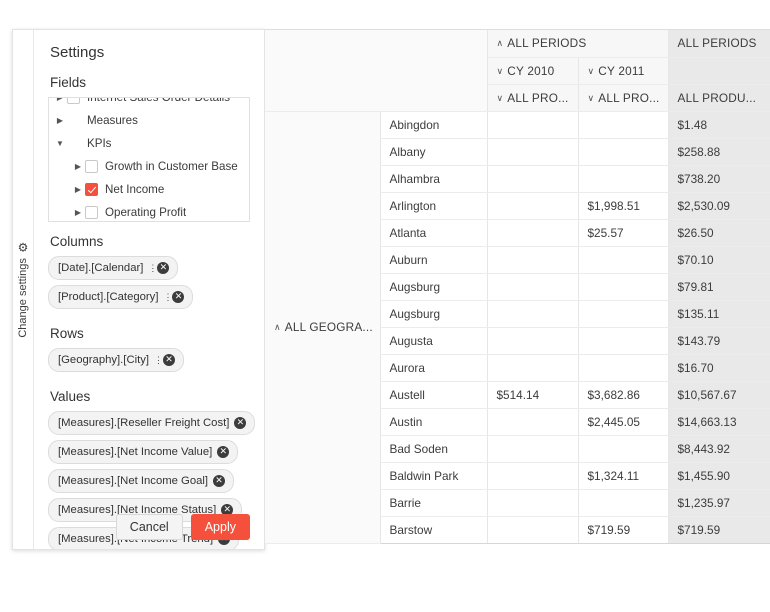 The width and height of the screenshot is (770, 612). Describe the element at coordinates (719, 287) in the screenshot. I see `pivot-total-cell: $79.81` at that location.